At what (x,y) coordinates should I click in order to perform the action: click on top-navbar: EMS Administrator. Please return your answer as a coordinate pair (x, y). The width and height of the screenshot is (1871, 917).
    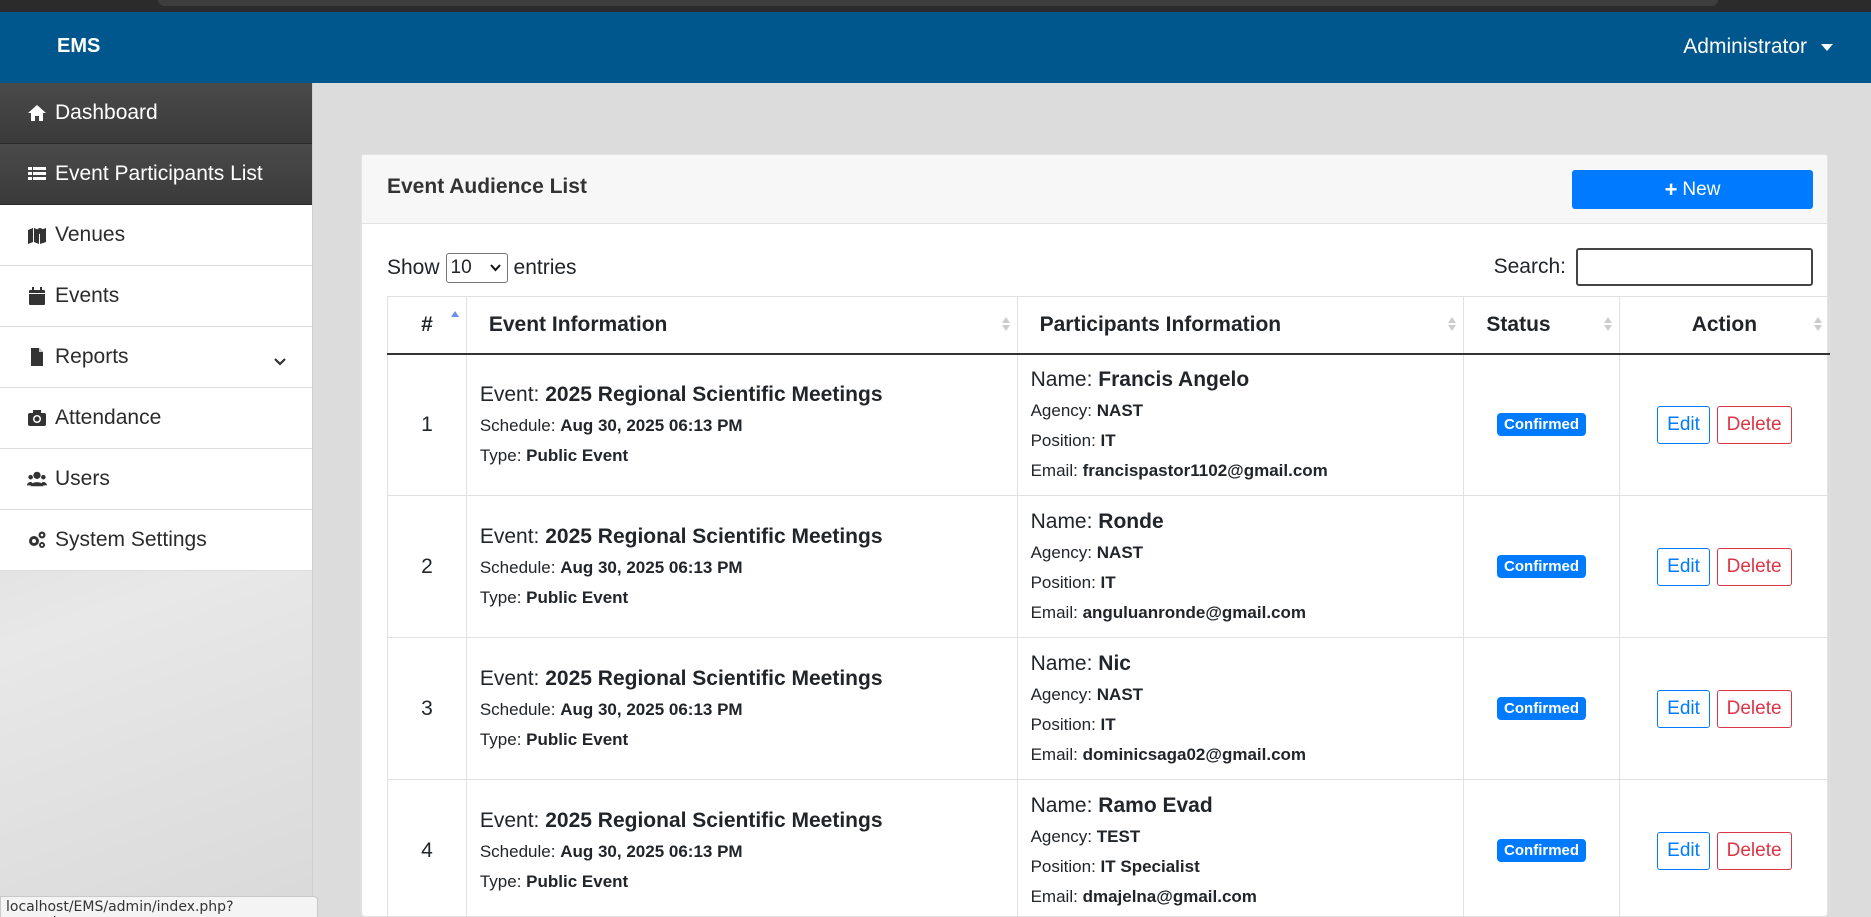
    Looking at the image, I should click on (935, 47).